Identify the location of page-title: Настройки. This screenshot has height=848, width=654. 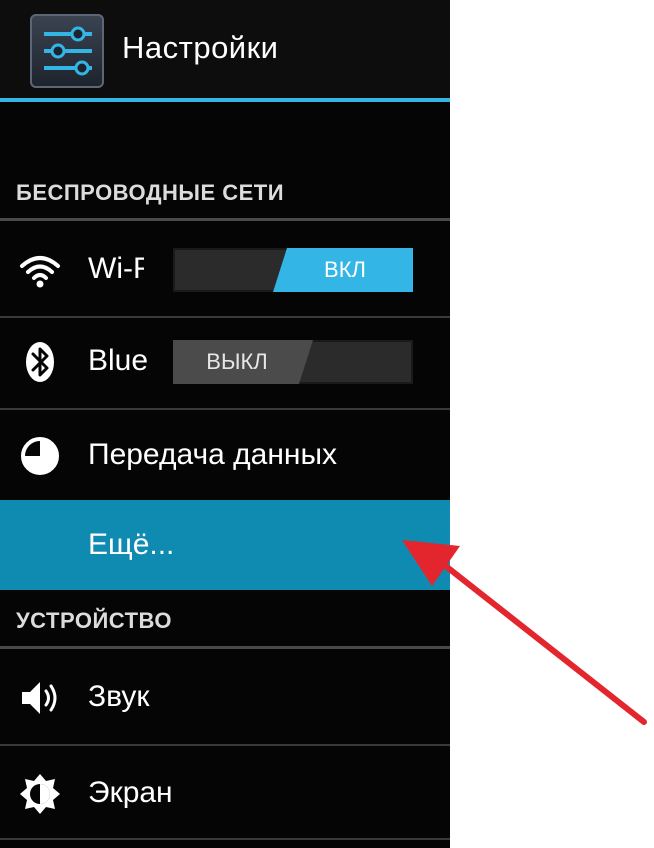
(200, 47).